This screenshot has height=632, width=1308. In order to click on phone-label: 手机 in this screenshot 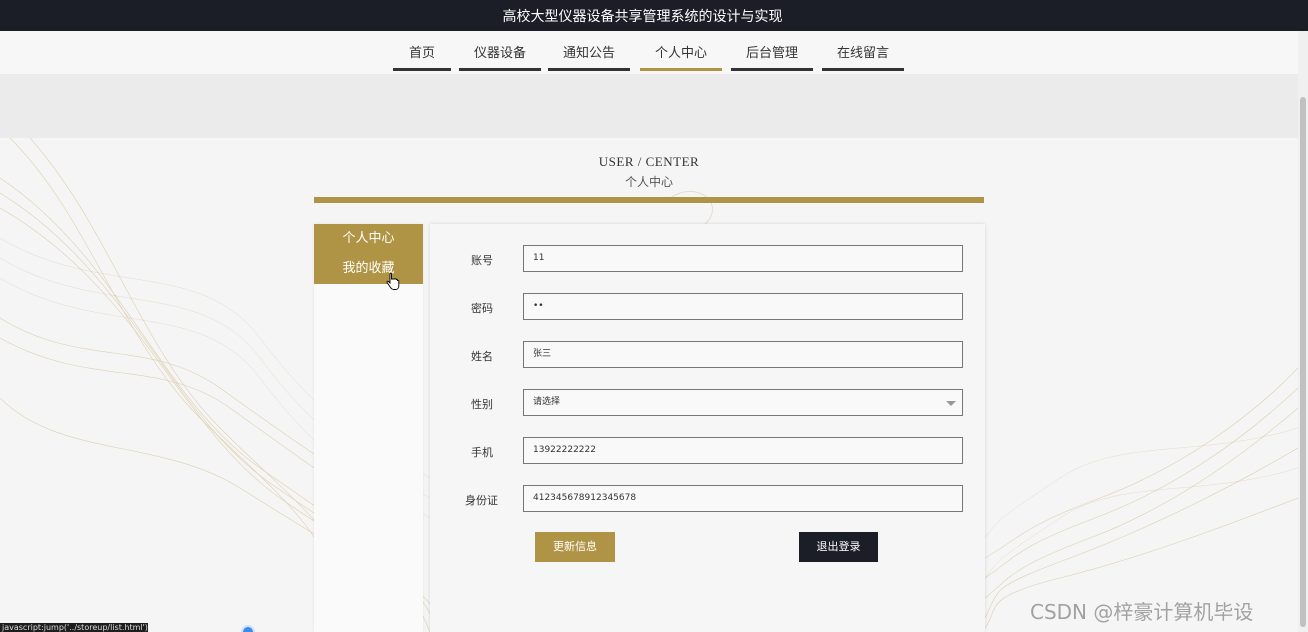, I will do `click(482, 452)`.